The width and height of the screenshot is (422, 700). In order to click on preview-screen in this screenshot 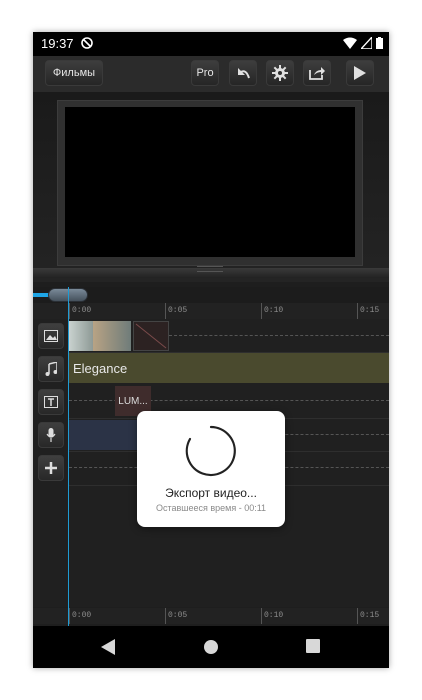, I will do `click(210, 182)`.